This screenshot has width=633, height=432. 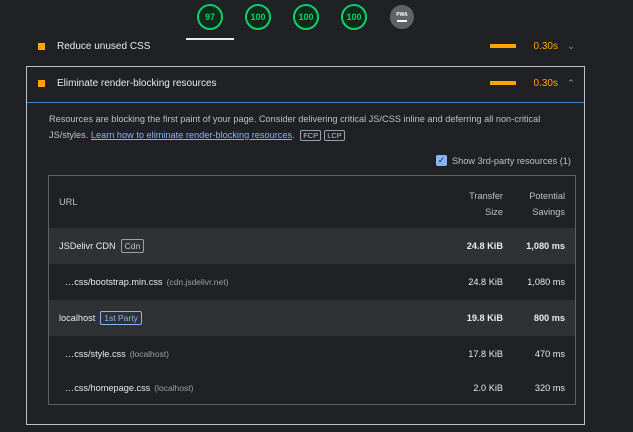 I want to click on pwa-dash-icon, so click(x=402, y=21).